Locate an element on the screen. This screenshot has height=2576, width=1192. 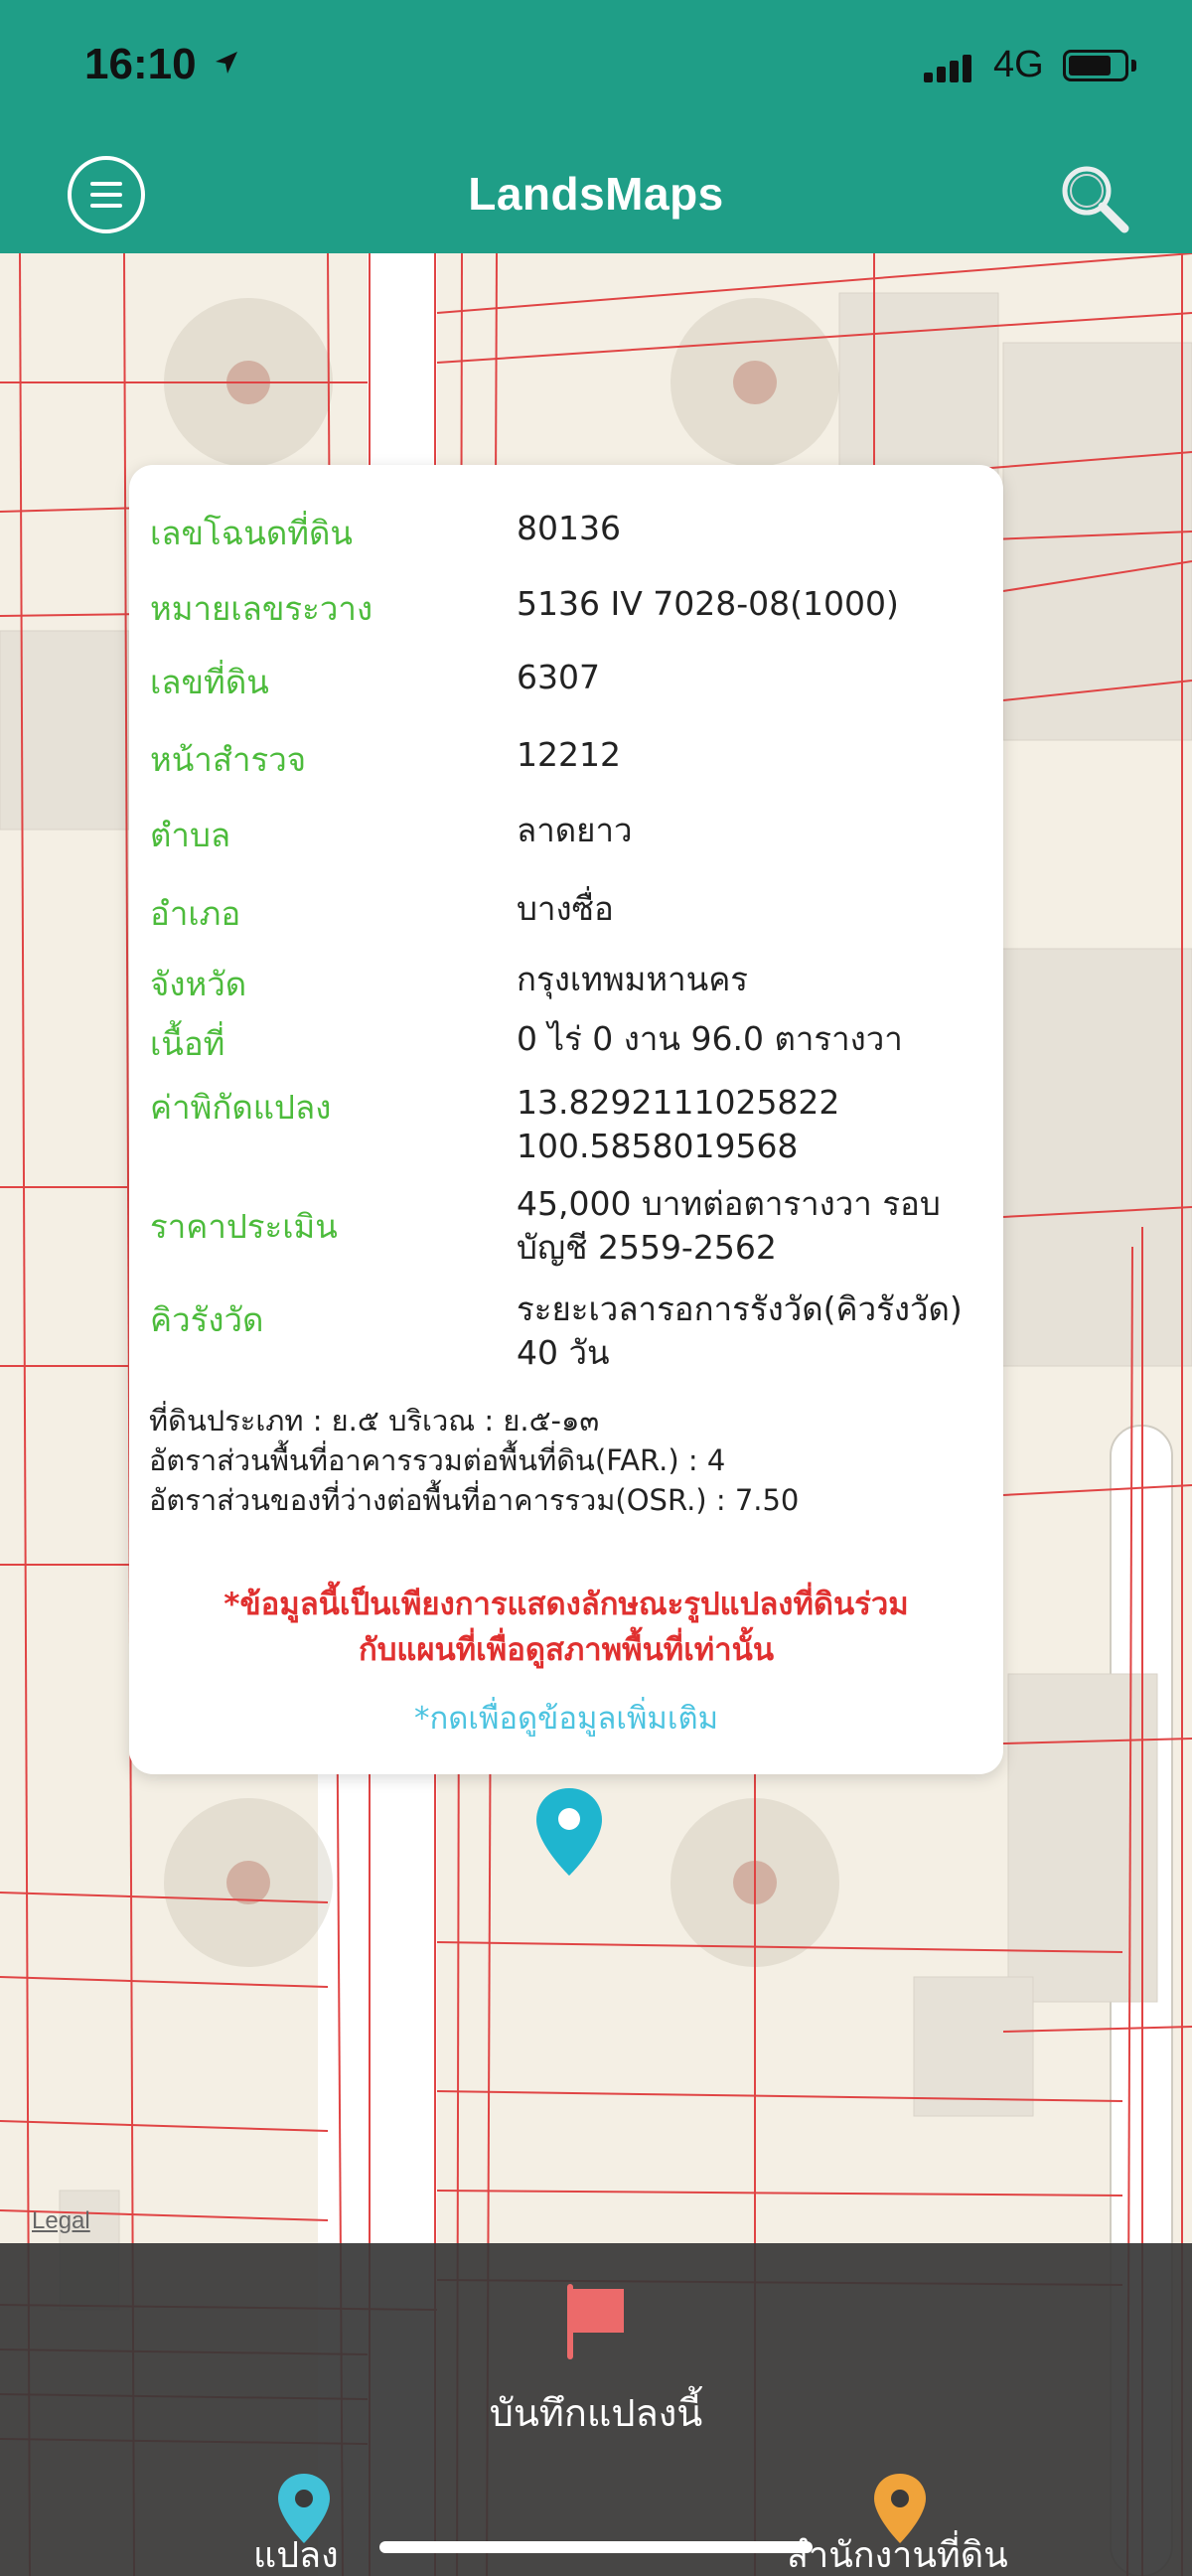
subdistrict-label: ตำบล is located at coordinates (190, 835).